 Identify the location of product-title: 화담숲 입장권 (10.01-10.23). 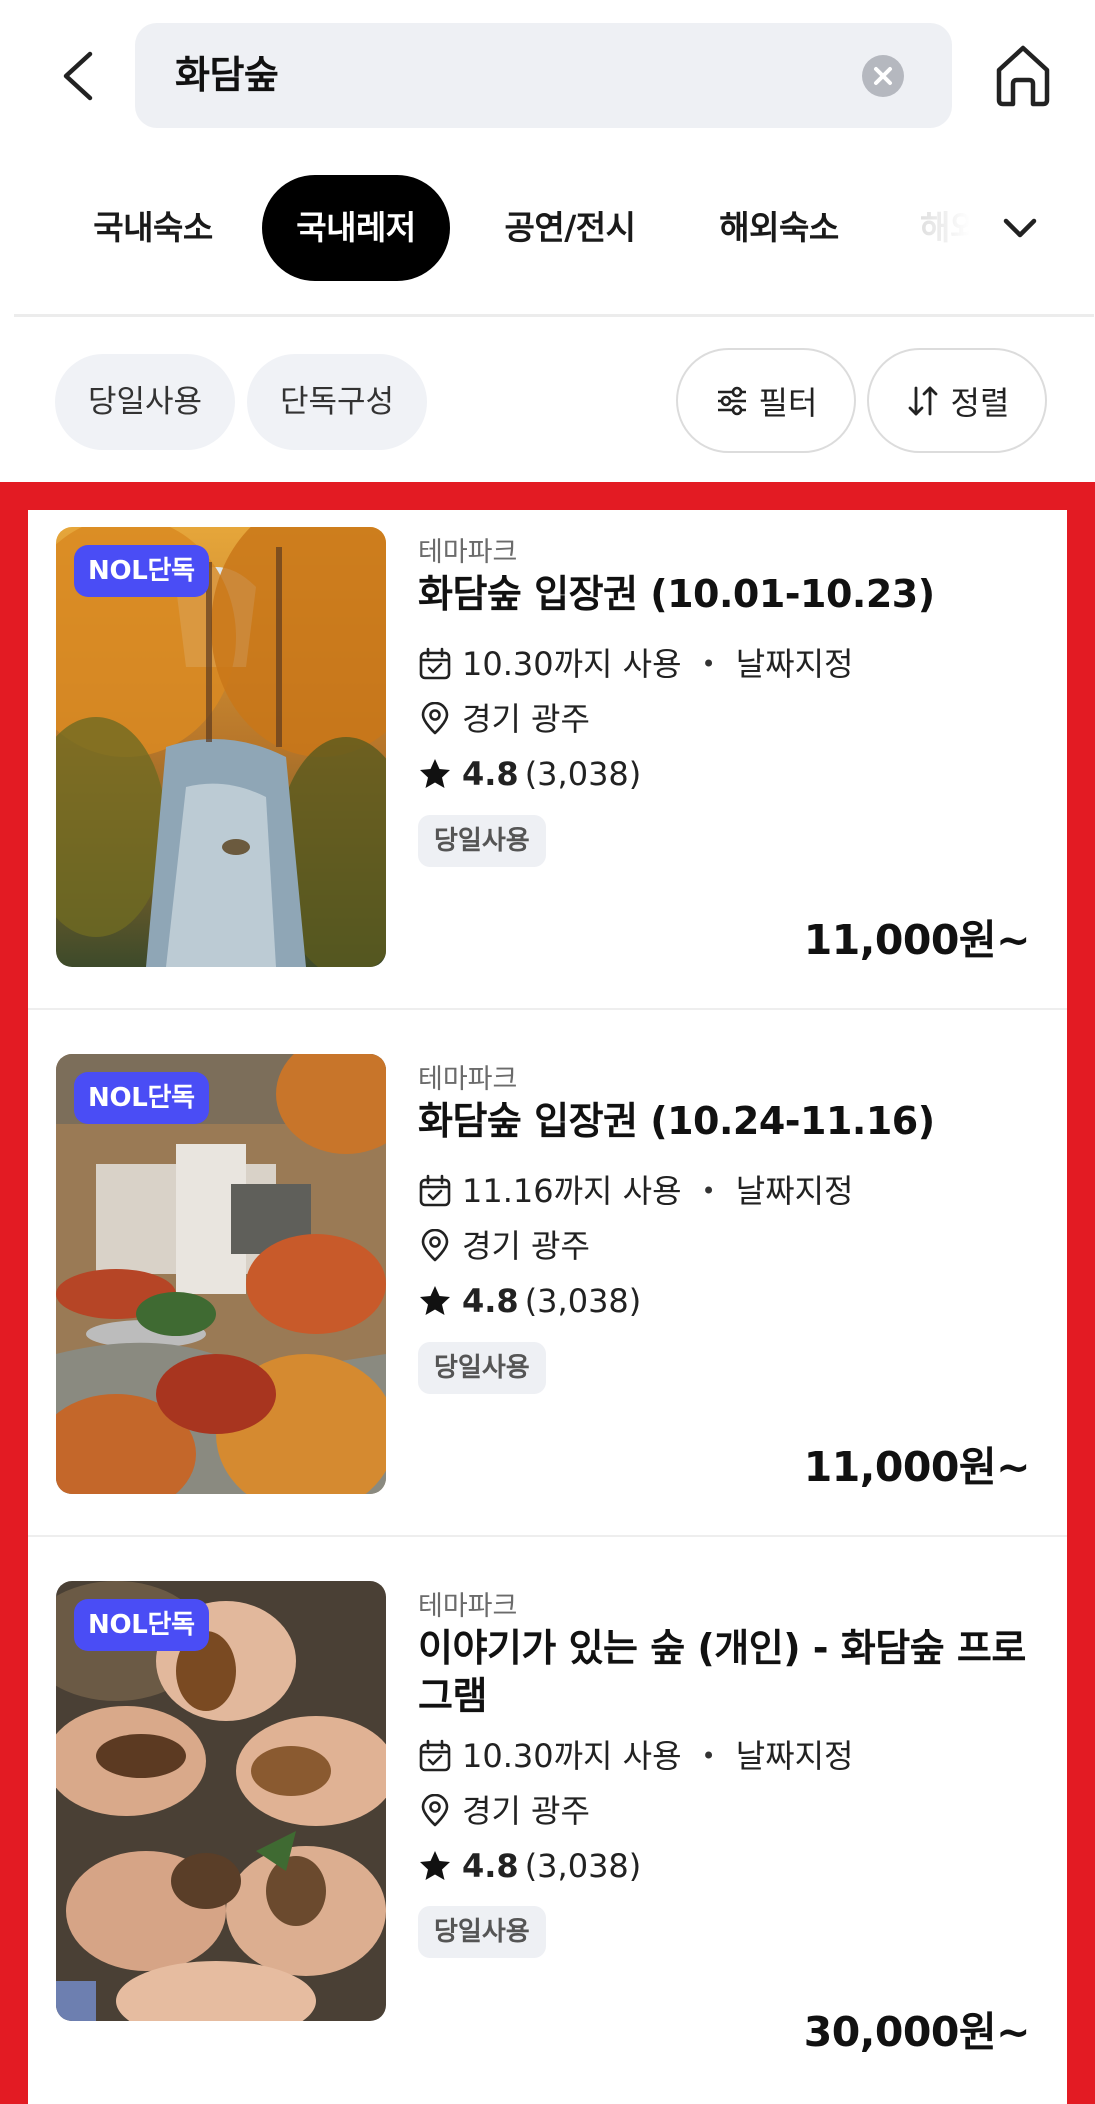
(733, 594).